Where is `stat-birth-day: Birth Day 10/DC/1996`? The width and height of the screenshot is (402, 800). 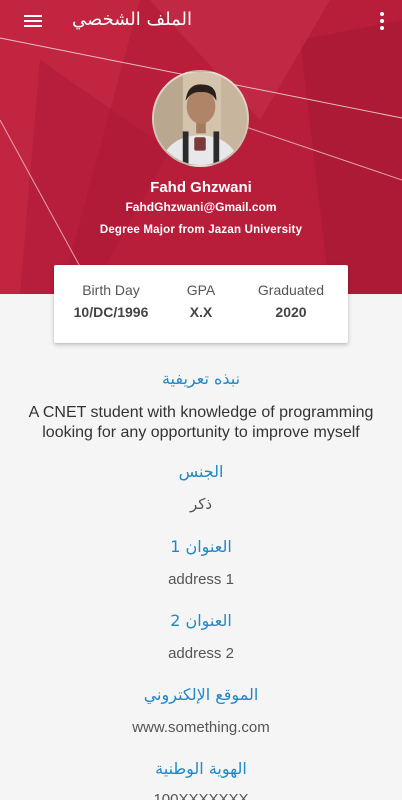 stat-birth-day: Birth Day 10/DC/1996 is located at coordinates (111, 304).